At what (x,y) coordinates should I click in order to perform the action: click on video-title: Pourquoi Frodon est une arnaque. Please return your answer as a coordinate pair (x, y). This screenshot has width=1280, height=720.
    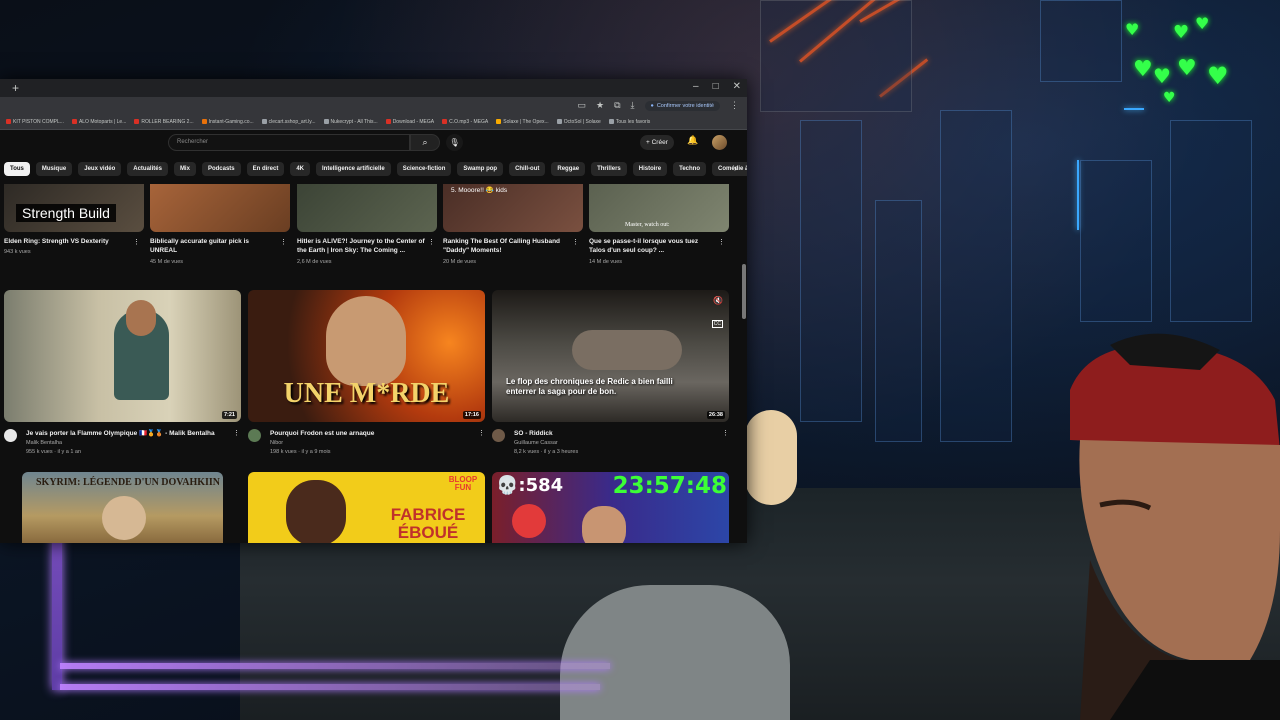
    Looking at the image, I should click on (370, 433).